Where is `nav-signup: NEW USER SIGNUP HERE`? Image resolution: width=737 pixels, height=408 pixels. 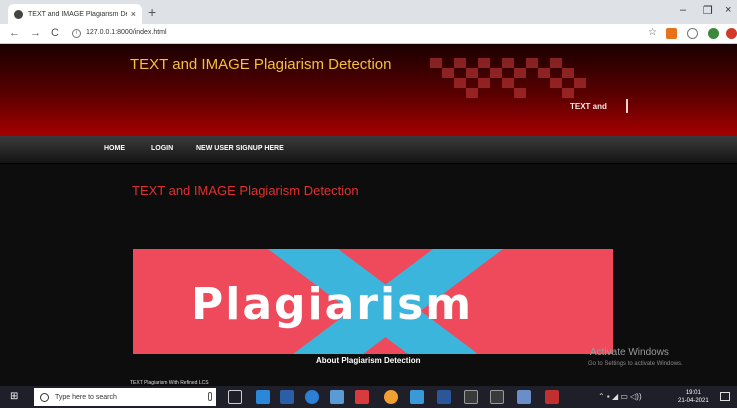 nav-signup: NEW USER SIGNUP HERE is located at coordinates (240, 148).